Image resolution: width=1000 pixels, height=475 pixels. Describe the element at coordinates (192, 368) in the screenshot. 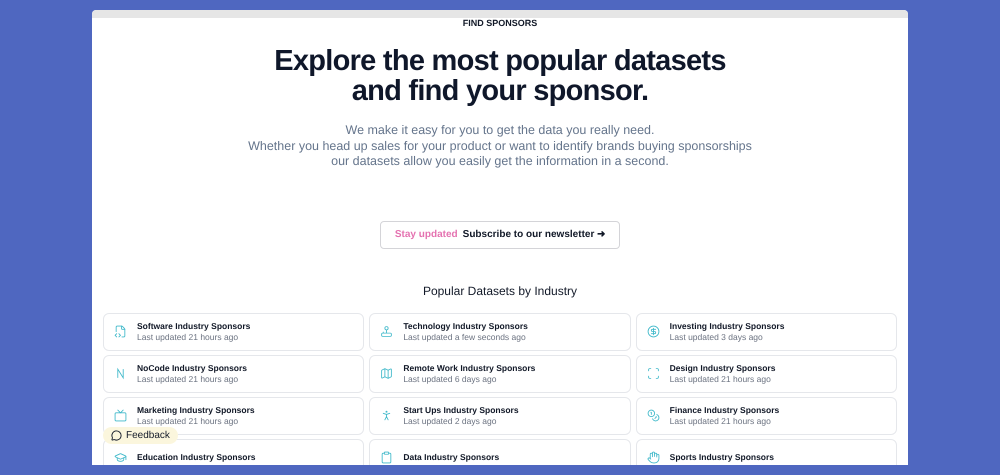

I see `dataset-name: NoCode Industry Sponsors` at that location.